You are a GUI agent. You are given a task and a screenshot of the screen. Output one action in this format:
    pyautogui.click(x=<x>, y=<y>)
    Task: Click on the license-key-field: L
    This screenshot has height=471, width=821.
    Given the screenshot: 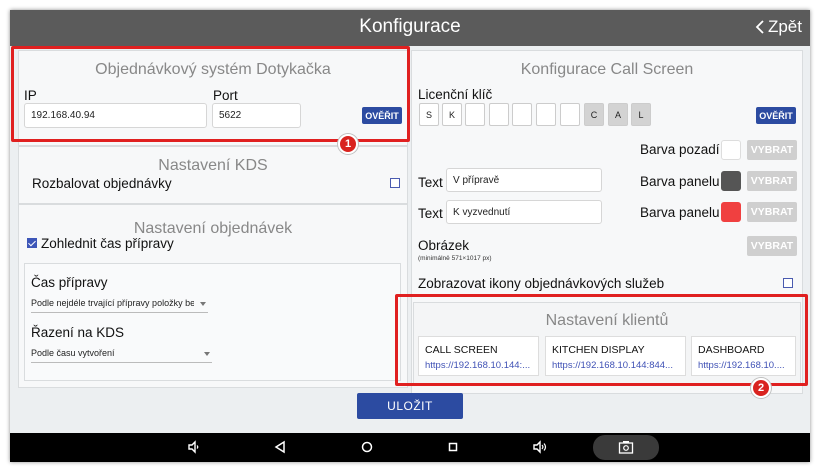 What is the action you would take?
    pyautogui.click(x=641, y=114)
    